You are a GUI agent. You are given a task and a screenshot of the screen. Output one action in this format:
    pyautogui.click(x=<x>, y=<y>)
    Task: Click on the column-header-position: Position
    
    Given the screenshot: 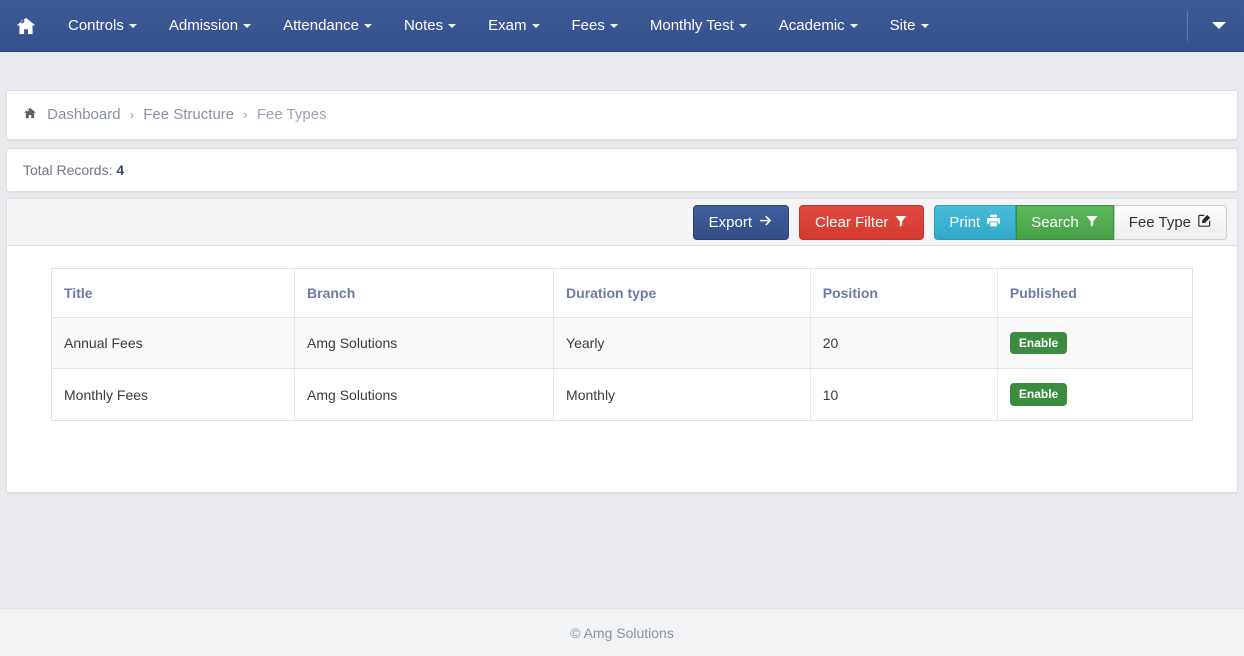 What is the action you would take?
    pyautogui.click(x=904, y=293)
    